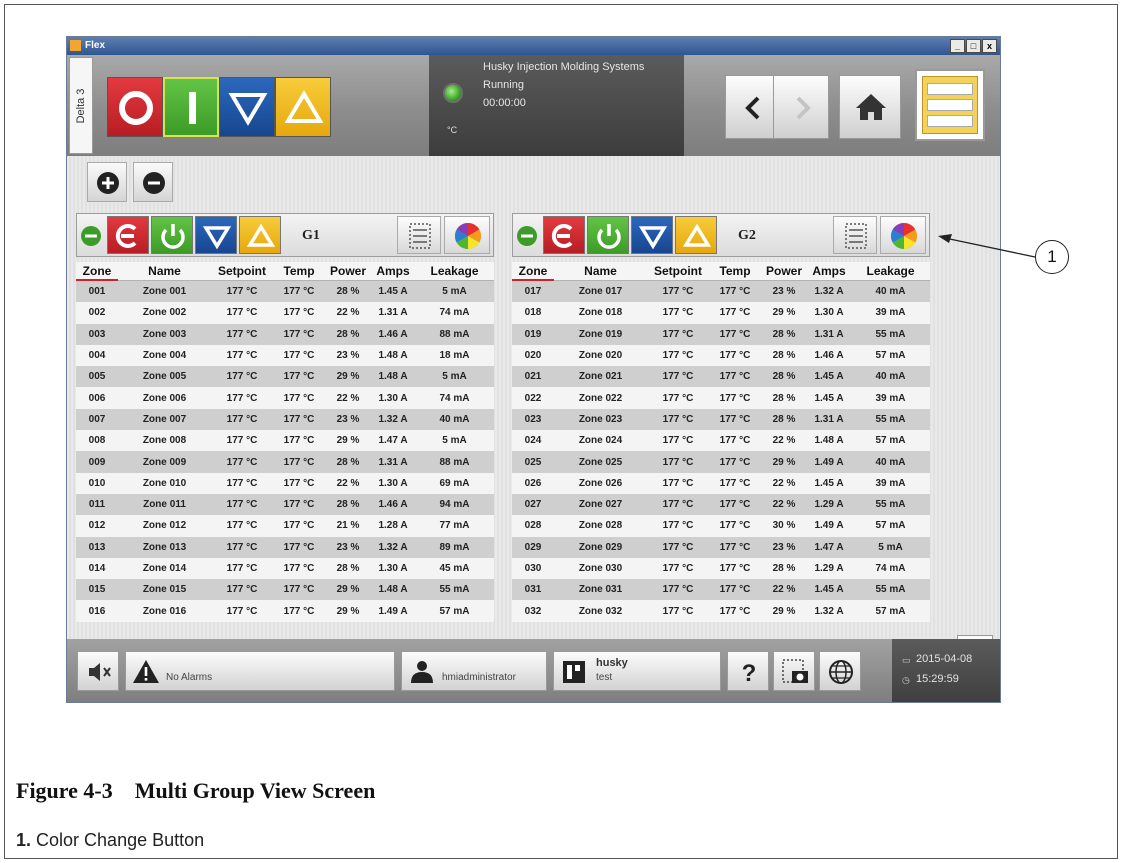 The image size is (1122, 863). Describe the element at coordinates (196, 790) in the screenshot. I see `figure-caption: Figure 4-3 Multi Group View Screen` at that location.